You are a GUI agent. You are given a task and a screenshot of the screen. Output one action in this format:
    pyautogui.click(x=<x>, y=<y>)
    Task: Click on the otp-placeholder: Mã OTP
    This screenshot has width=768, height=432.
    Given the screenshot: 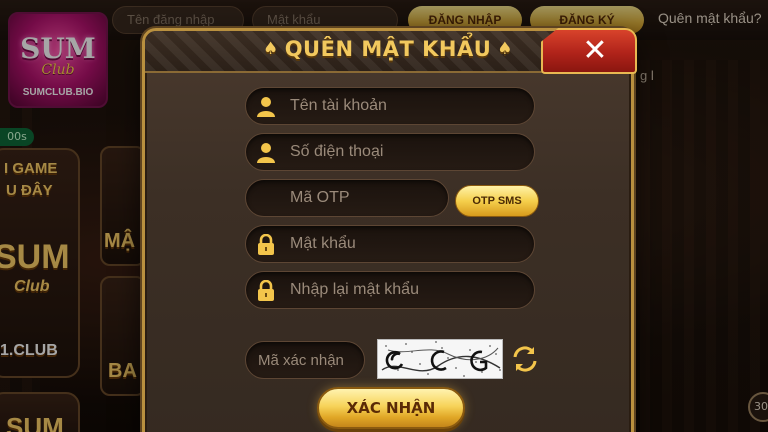 What is the action you would take?
    pyautogui.click(x=320, y=197)
    